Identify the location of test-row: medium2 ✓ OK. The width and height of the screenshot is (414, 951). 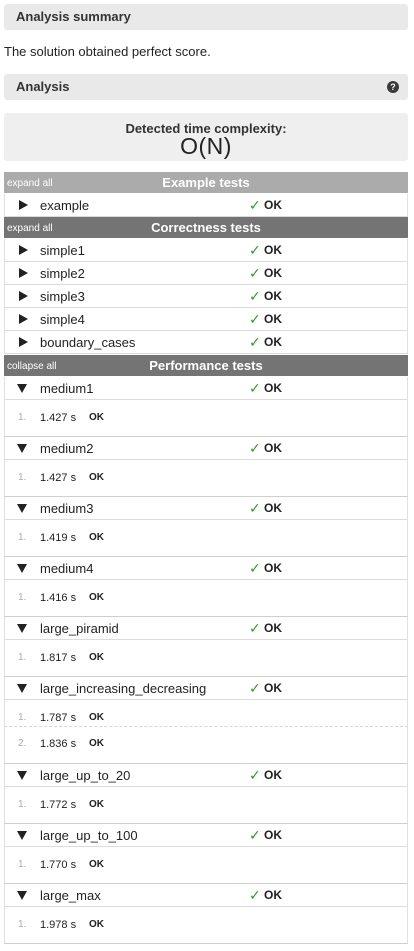
(206, 448).